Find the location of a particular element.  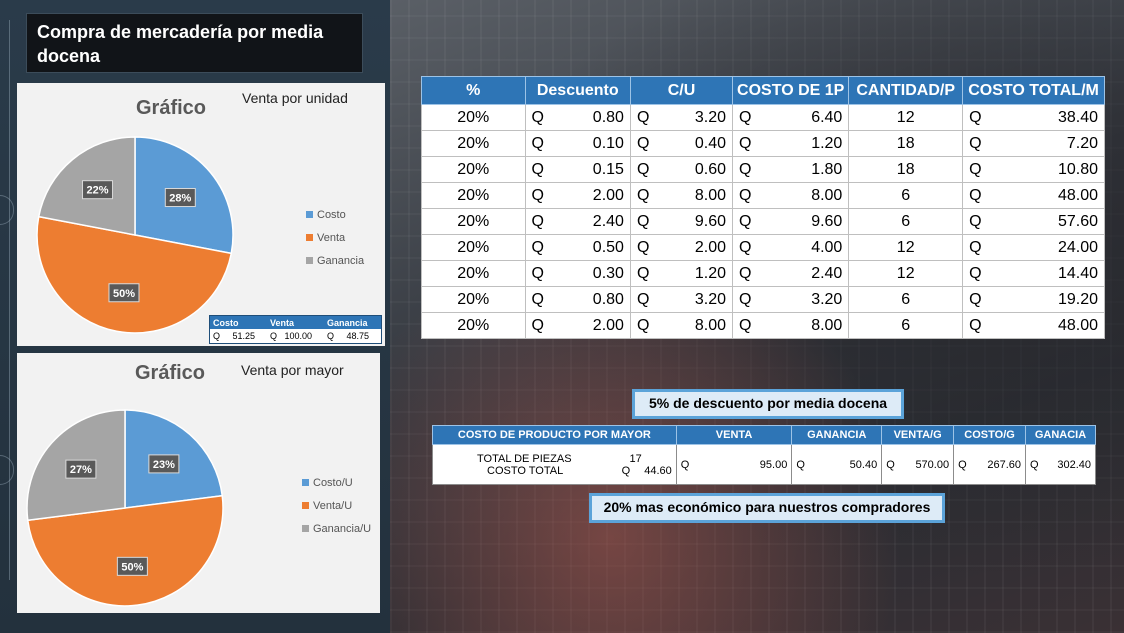

table-row: 20% Q 0.15 Q 0.60 Q 1.80 18 Q 10.80 is located at coordinates (763, 169).